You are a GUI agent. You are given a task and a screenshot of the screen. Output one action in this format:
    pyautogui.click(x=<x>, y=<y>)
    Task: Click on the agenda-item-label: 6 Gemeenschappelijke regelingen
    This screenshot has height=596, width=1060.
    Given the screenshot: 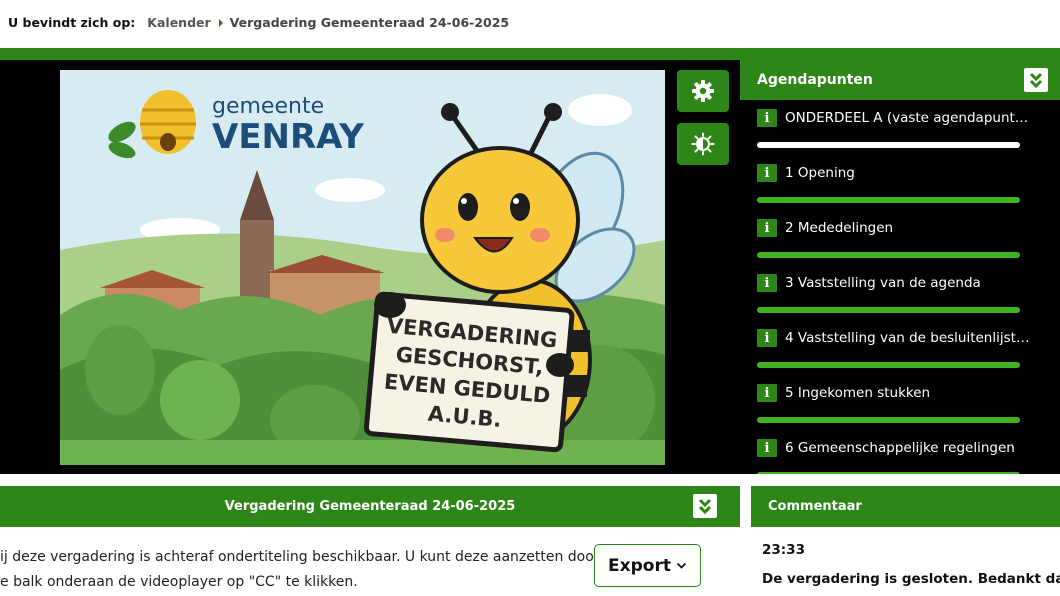 What is the action you would take?
    pyautogui.click(x=900, y=448)
    